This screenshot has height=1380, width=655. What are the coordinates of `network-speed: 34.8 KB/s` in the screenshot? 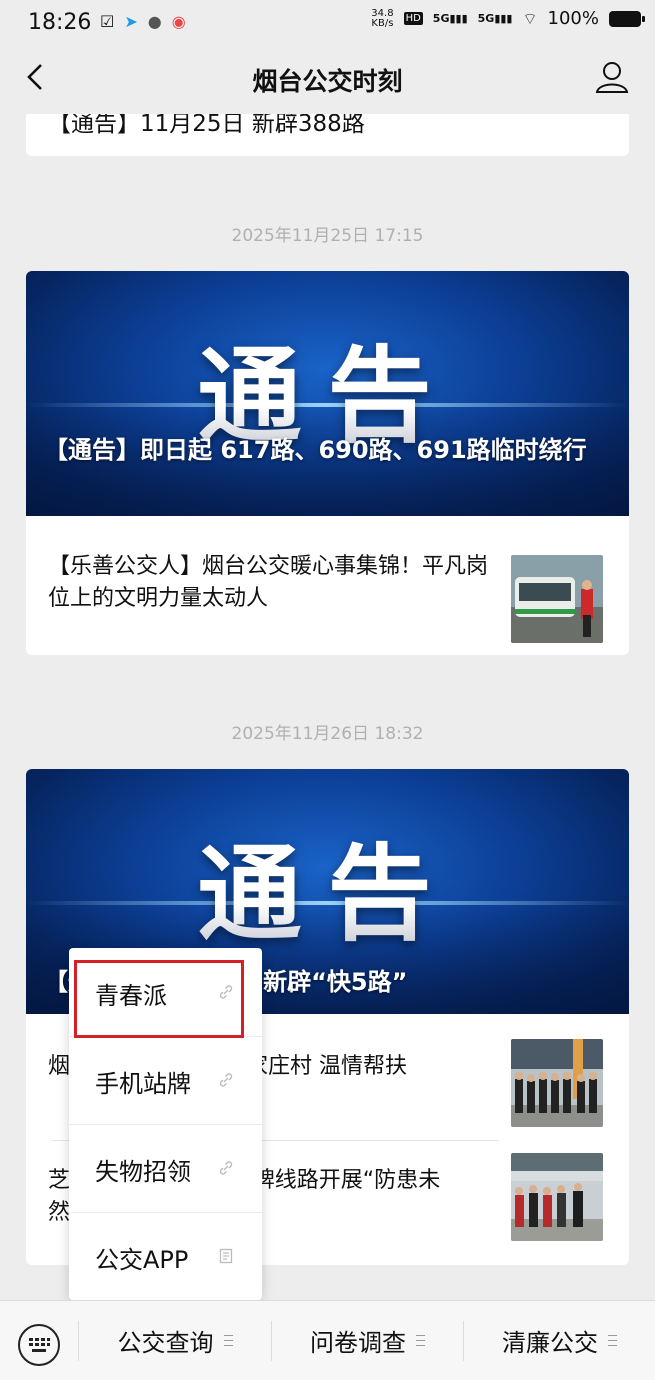 It's located at (382, 18).